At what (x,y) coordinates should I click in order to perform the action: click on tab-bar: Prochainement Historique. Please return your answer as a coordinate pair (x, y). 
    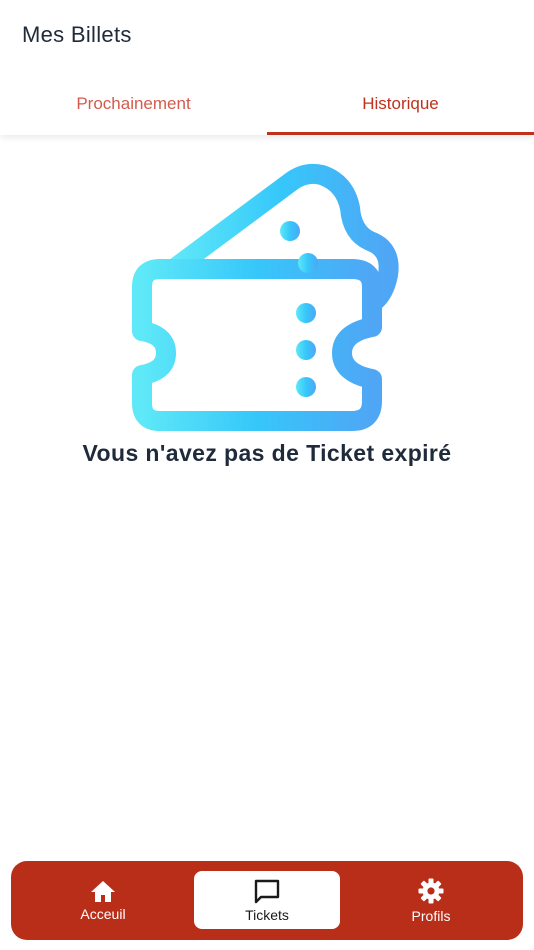
    Looking at the image, I should click on (267, 105).